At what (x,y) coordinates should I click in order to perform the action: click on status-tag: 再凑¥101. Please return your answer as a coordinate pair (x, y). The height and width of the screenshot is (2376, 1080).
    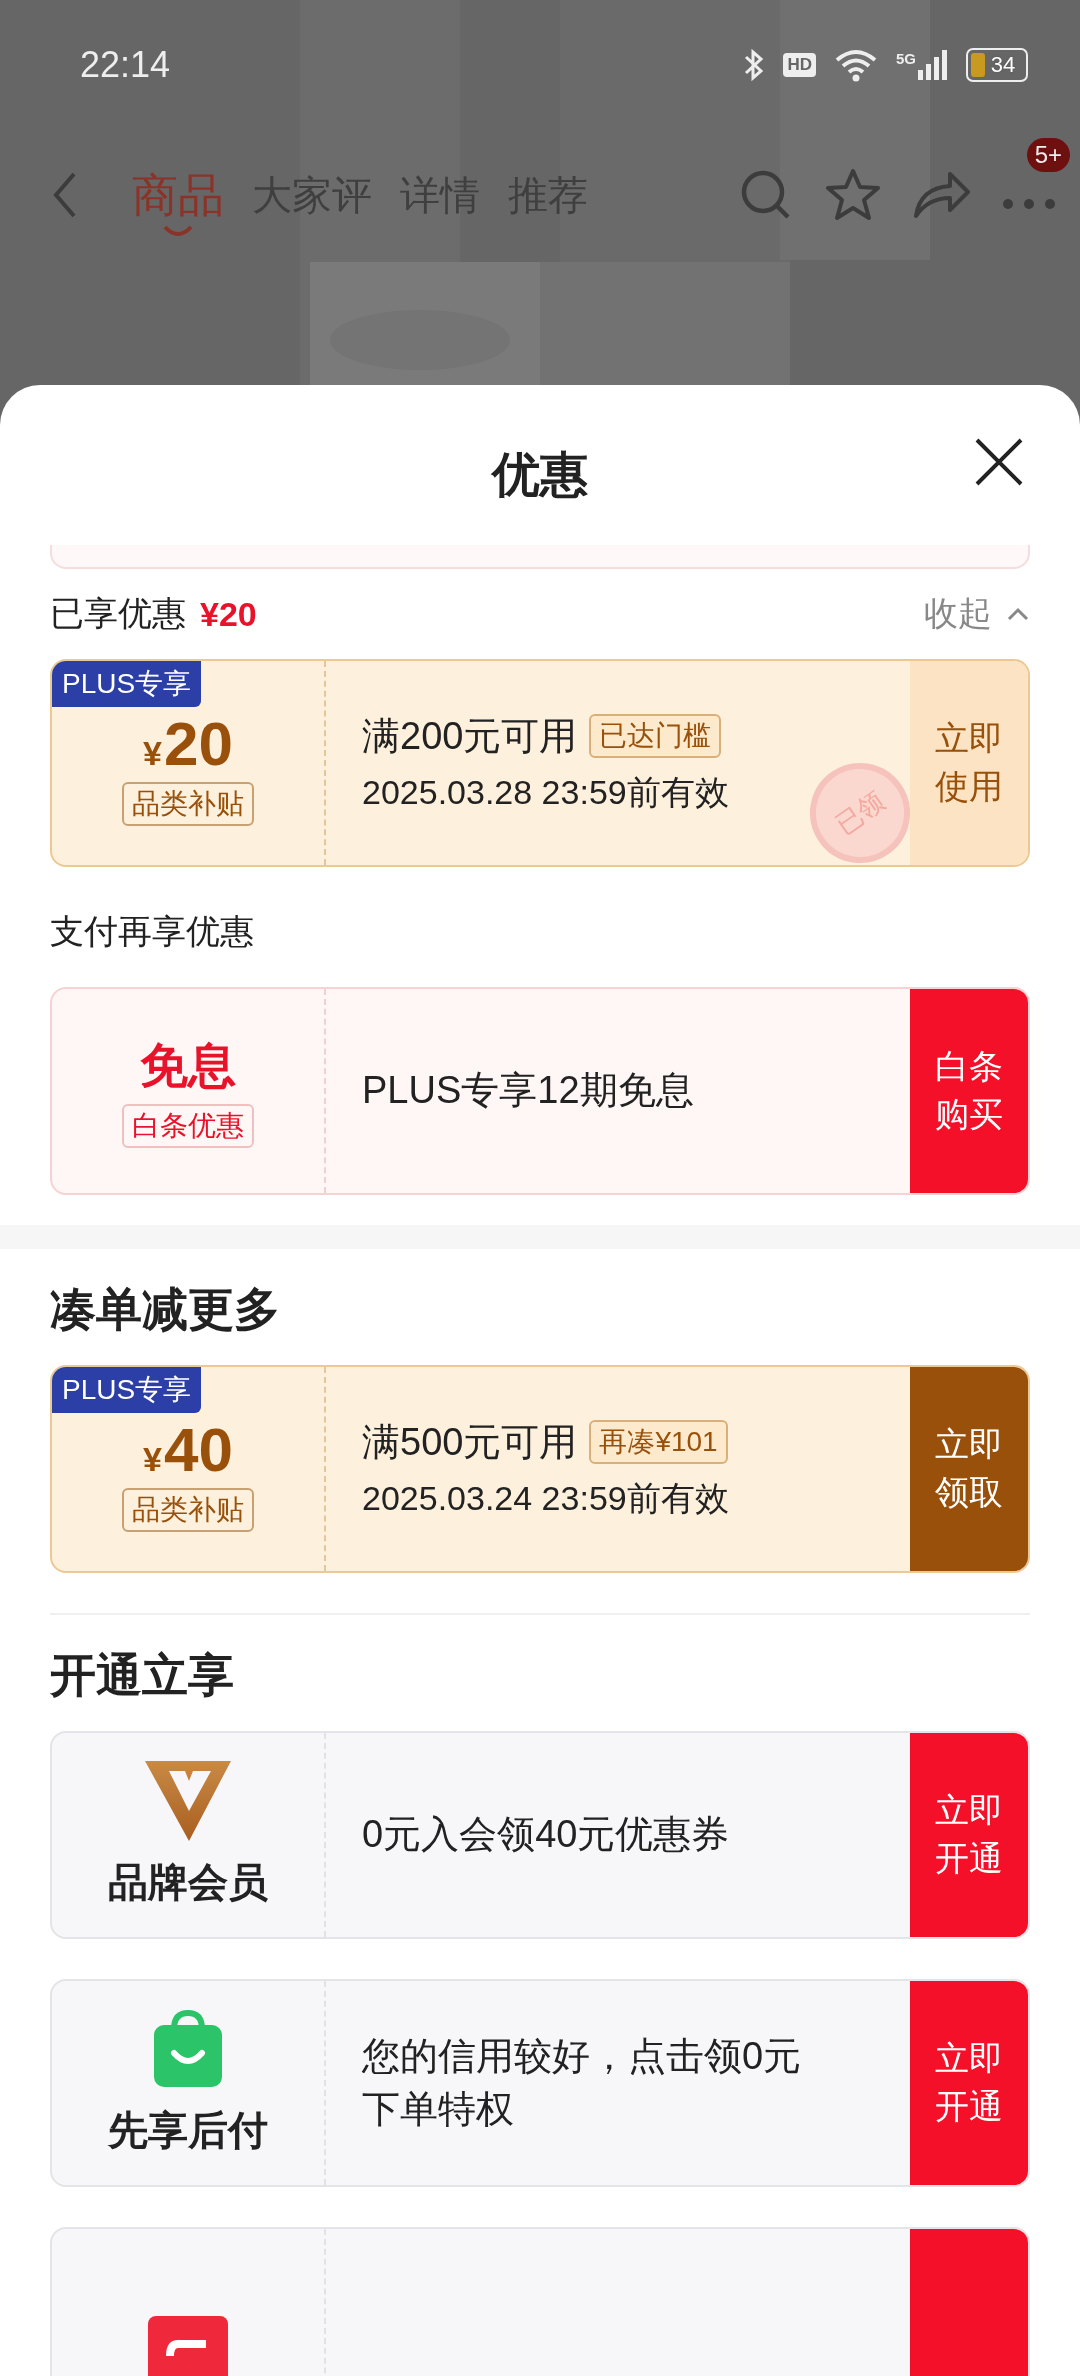
    Looking at the image, I should click on (658, 1442).